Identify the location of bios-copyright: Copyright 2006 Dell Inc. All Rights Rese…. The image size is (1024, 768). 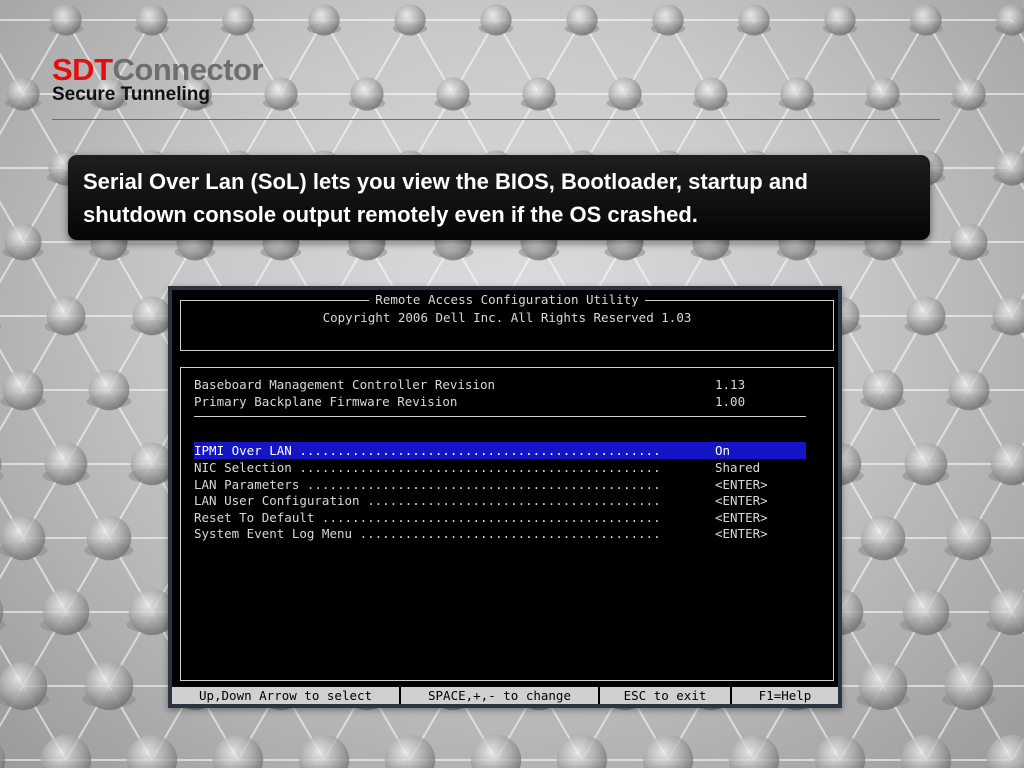
(507, 317).